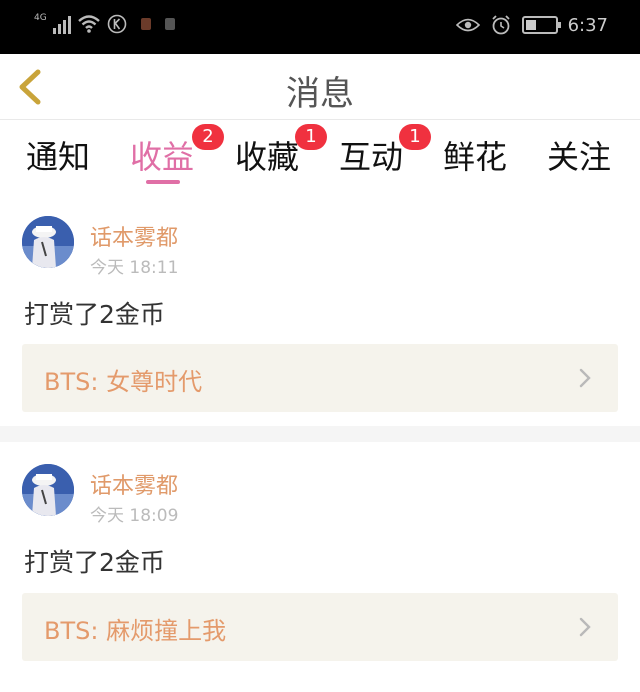 The height and width of the screenshot is (692, 640). Describe the element at coordinates (320, 94) in the screenshot. I see `page-title: 消息` at that location.